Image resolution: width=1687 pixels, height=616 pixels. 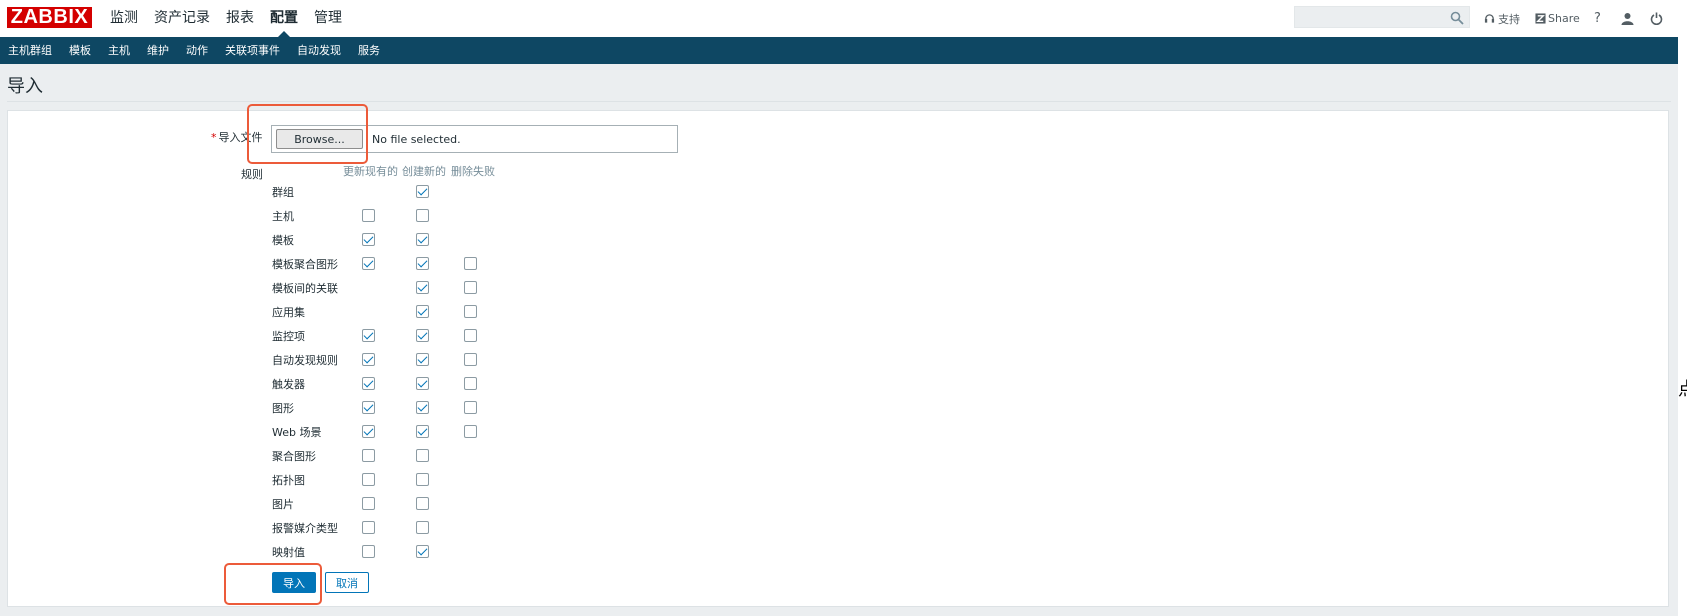 I want to click on user-icon, so click(x=1627, y=19).